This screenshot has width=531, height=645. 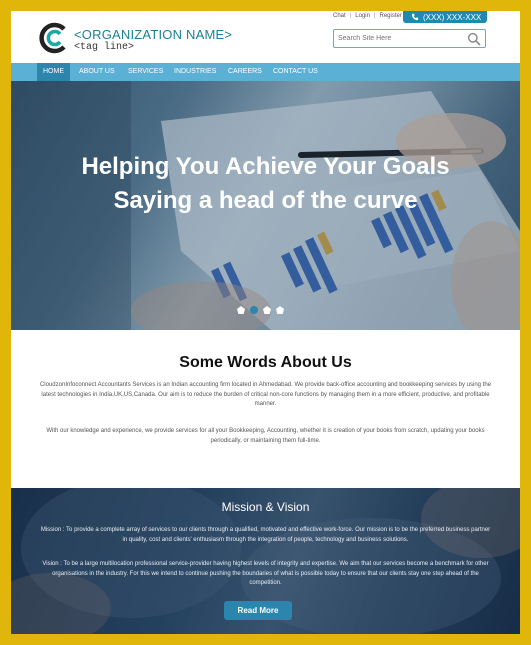 I want to click on phone-tab: (XXX) XXX-XXX, so click(x=445, y=17).